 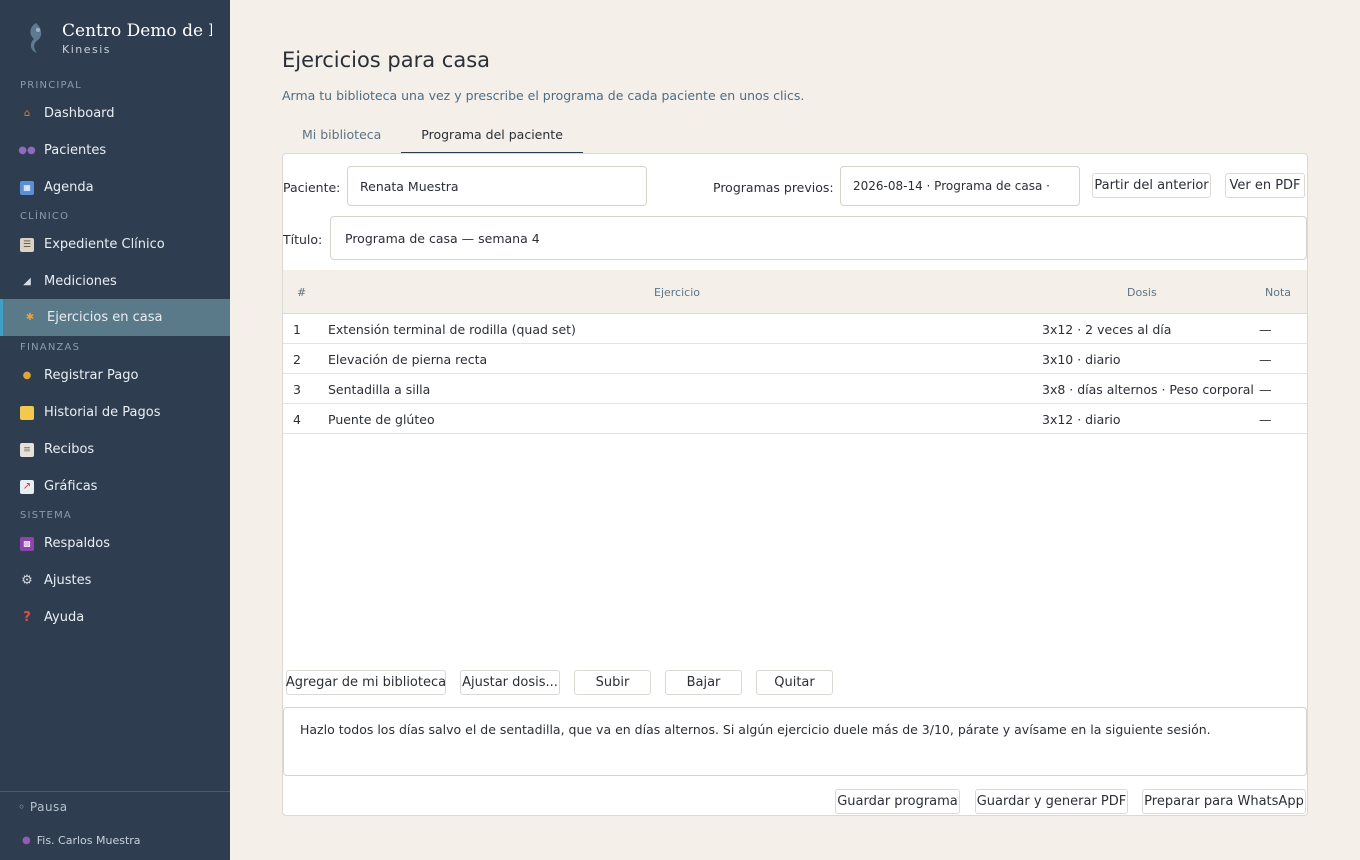 What do you see at coordinates (46, 515) in the screenshot?
I see `nav-section-sistema: SISTEMA` at bounding box center [46, 515].